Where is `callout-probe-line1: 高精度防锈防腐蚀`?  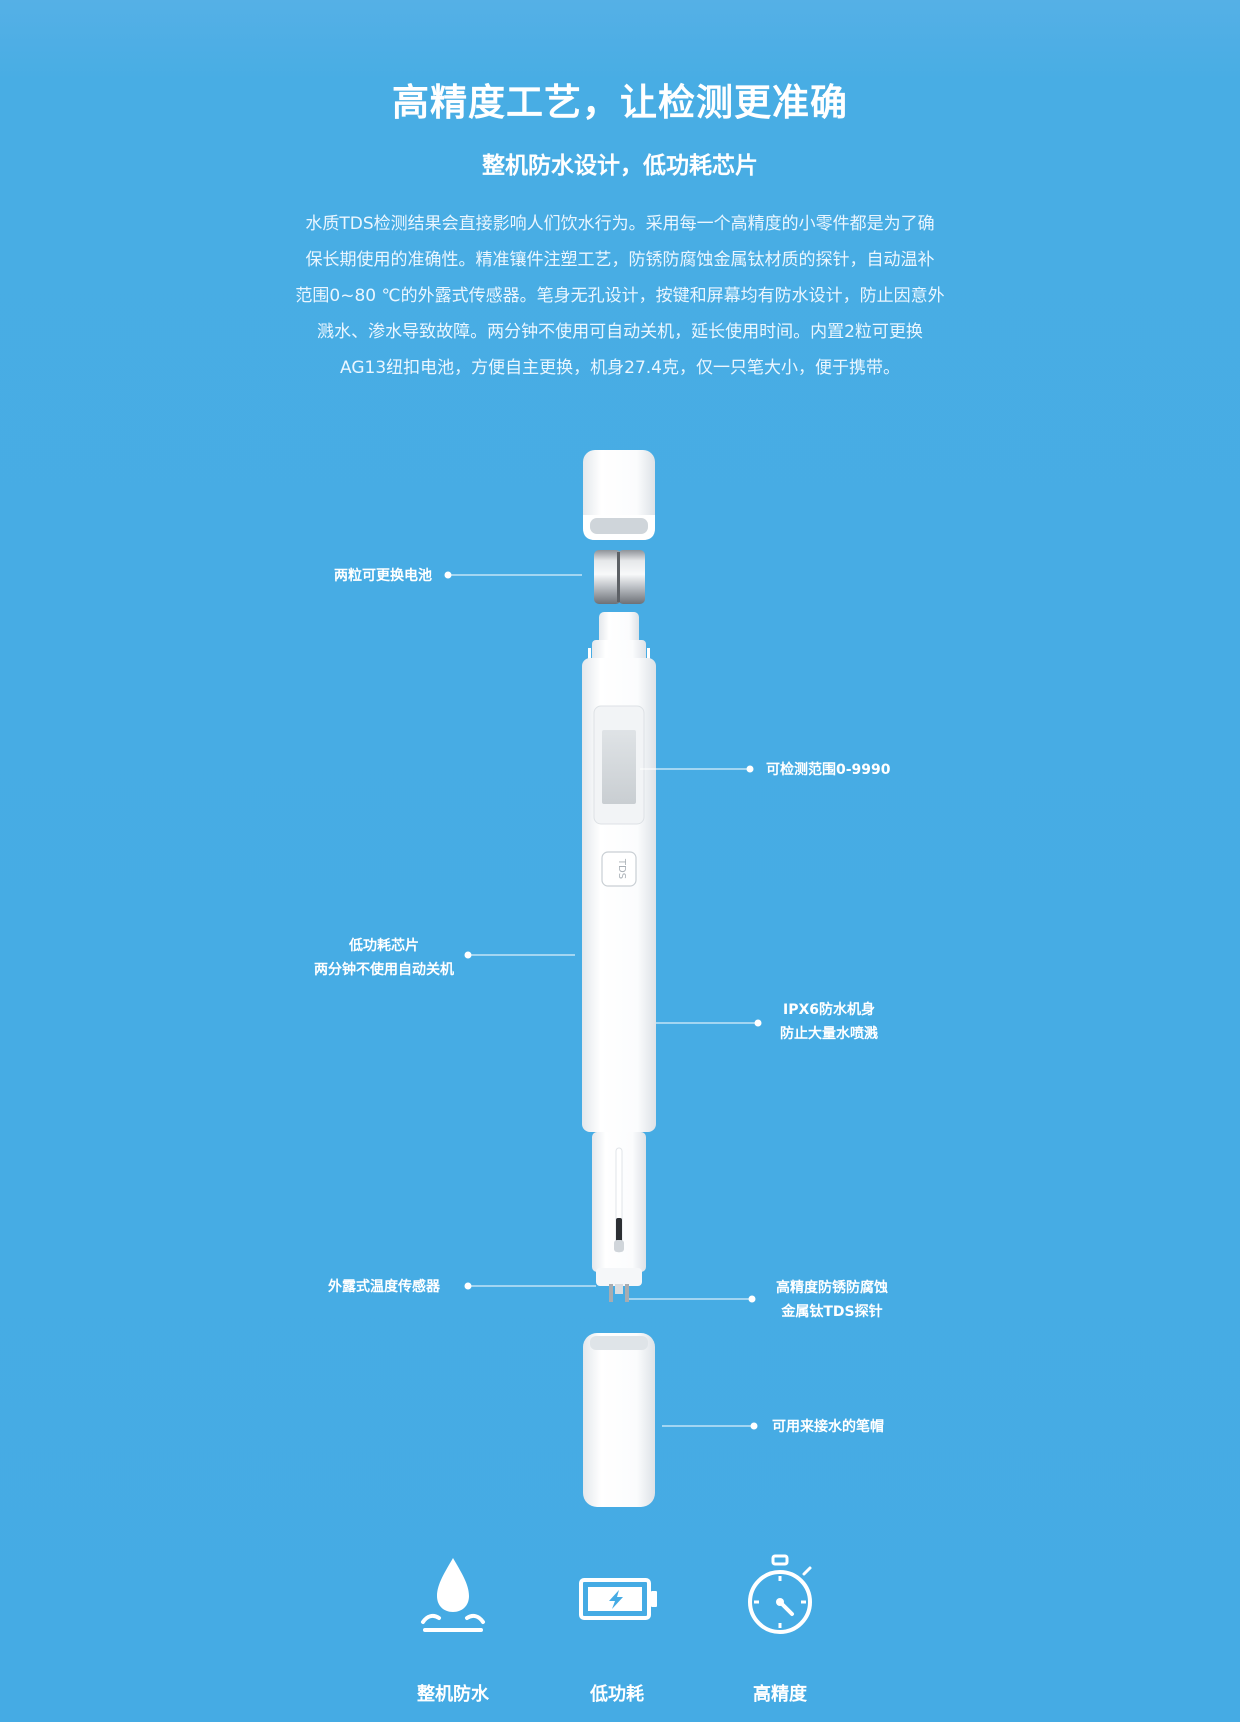 callout-probe-line1: 高精度防锈防腐蚀 is located at coordinates (832, 1288).